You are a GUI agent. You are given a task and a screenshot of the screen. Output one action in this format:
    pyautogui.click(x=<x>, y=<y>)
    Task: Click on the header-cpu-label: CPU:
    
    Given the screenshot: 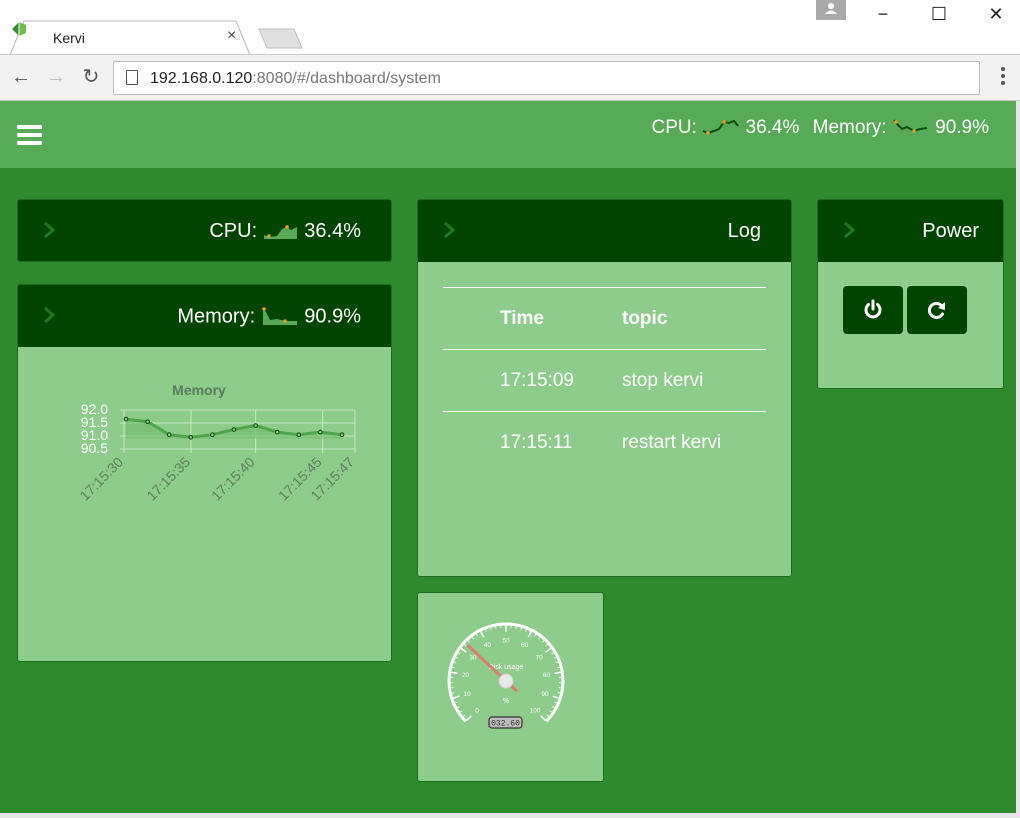 What is the action you would take?
    pyautogui.click(x=674, y=127)
    